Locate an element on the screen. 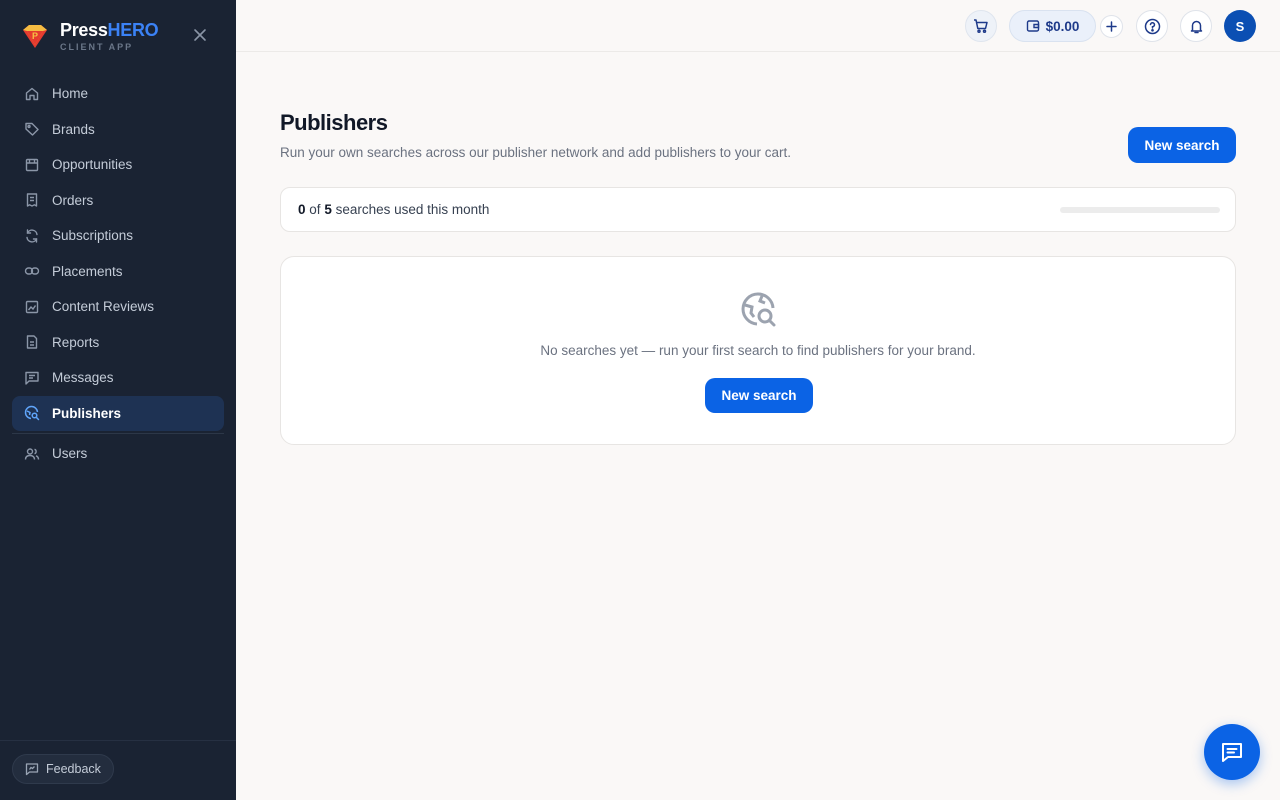 Image resolution: width=1280 pixels, height=800 pixels. wallet-amount: $0.00 is located at coordinates (1062, 26).